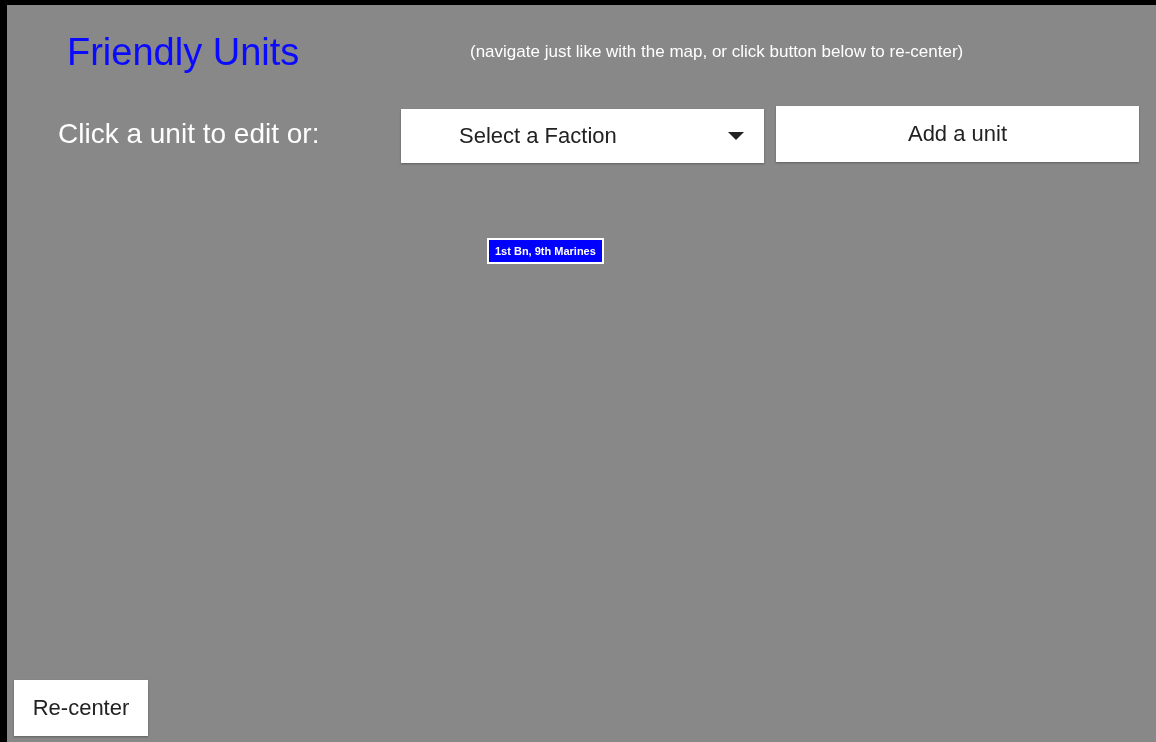 This screenshot has height=742, width=1156. I want to click on unit-label: 1st Bn, 9th Marines, so click(545, 251).